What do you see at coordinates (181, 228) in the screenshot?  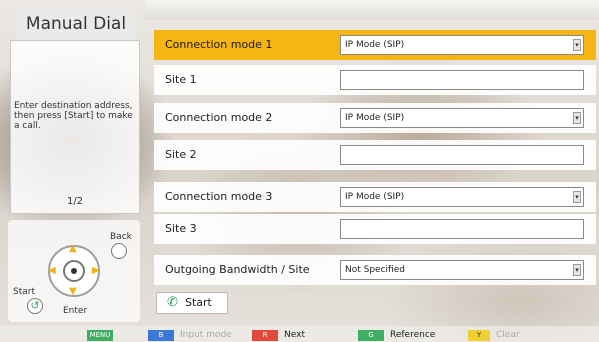 I see `site-3-label: Site 3` at bounding box center [181, 228].